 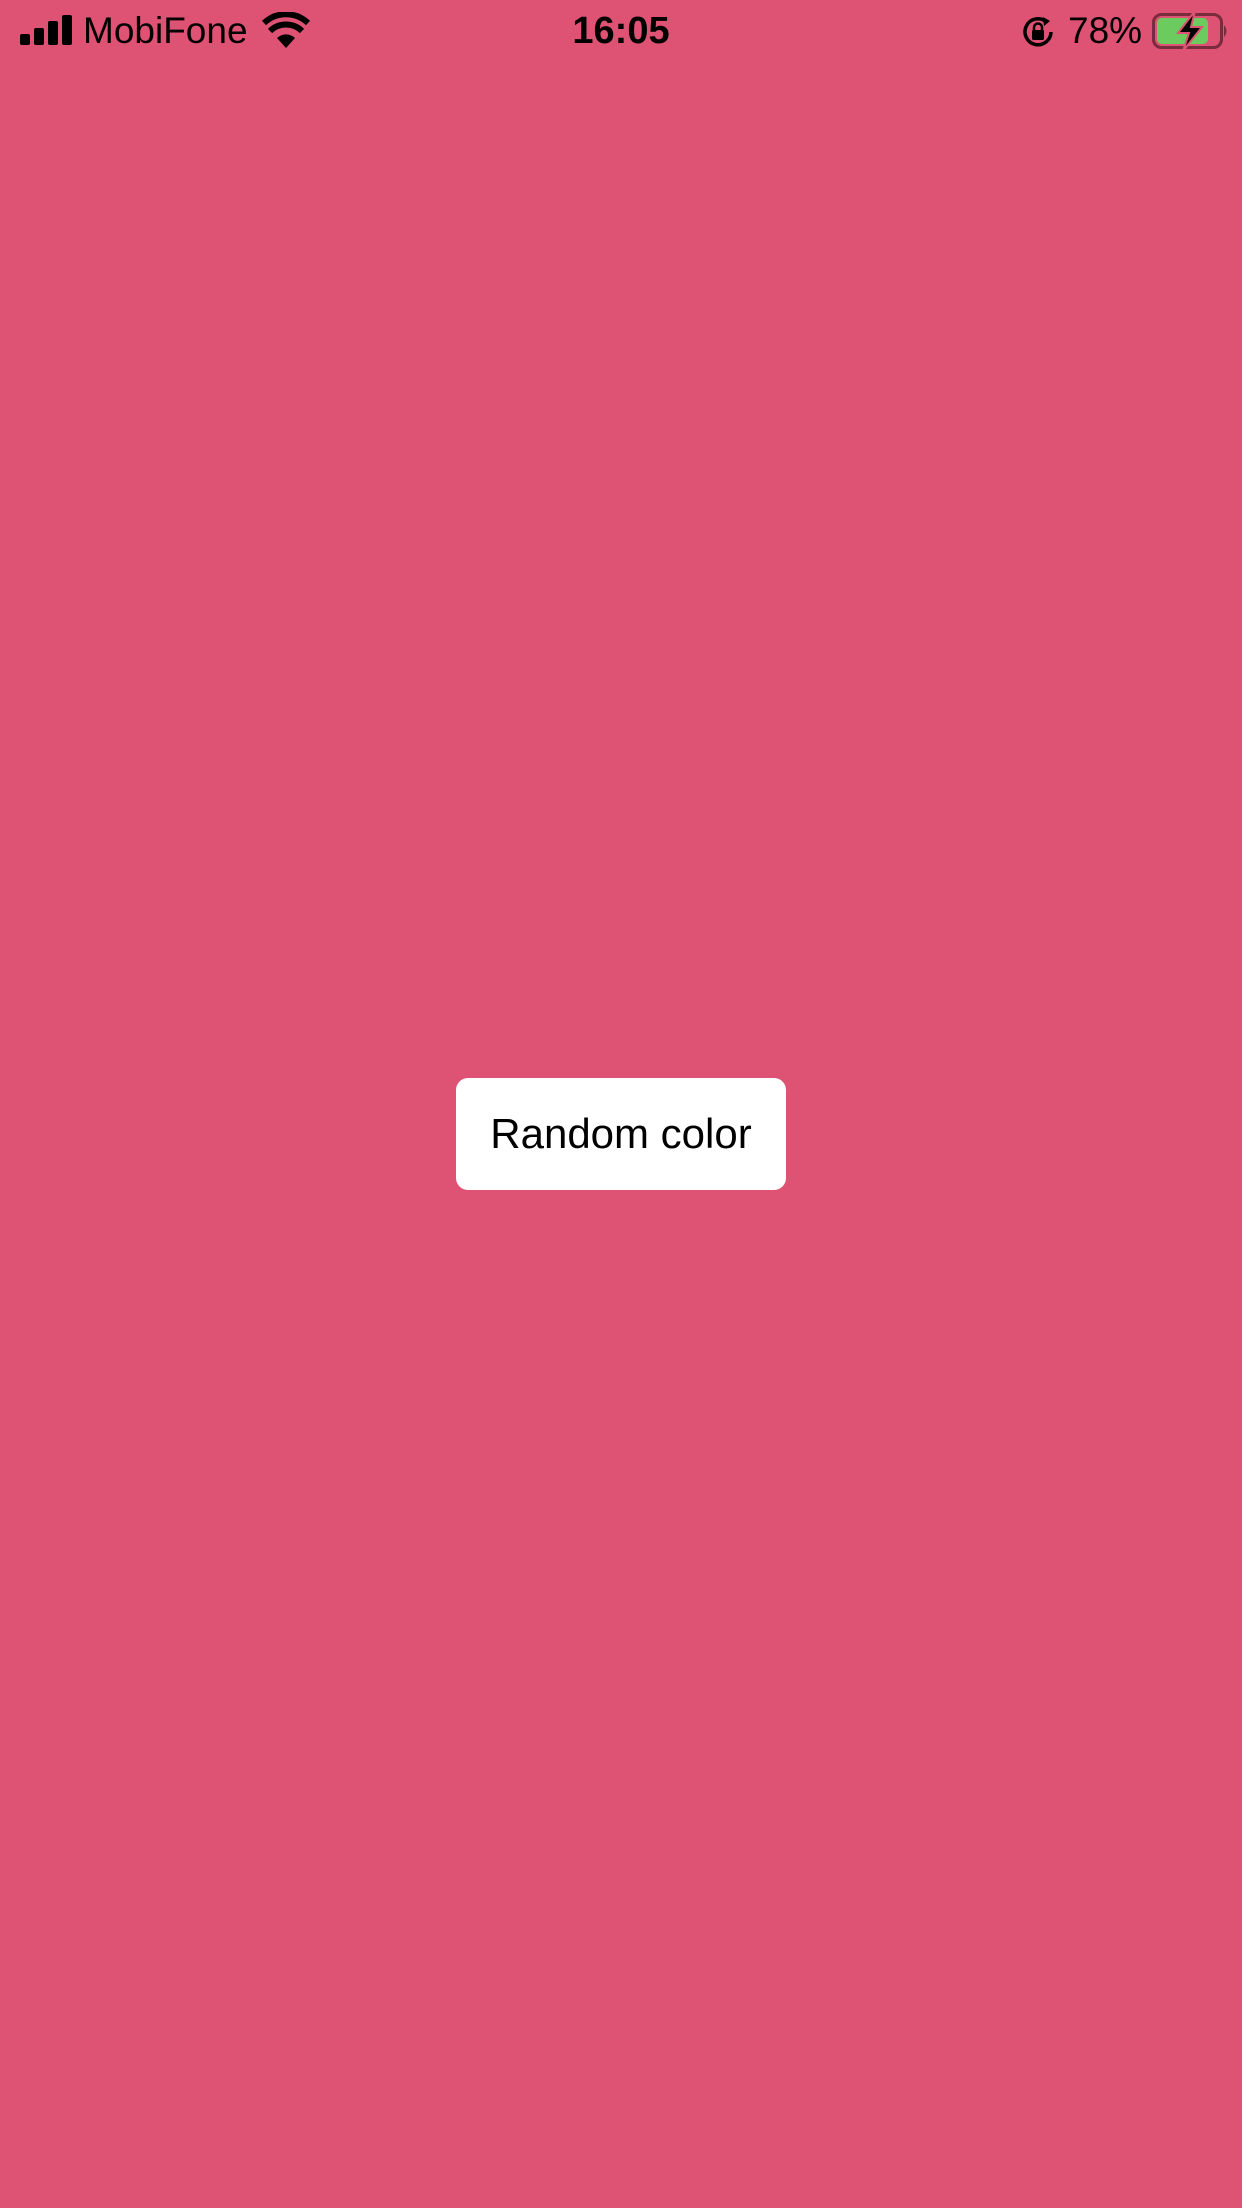 What do you see at coordinates (1189, 31) in the screenshot?
I see `battery-charging-icon` at bounding box center [1189, 31].